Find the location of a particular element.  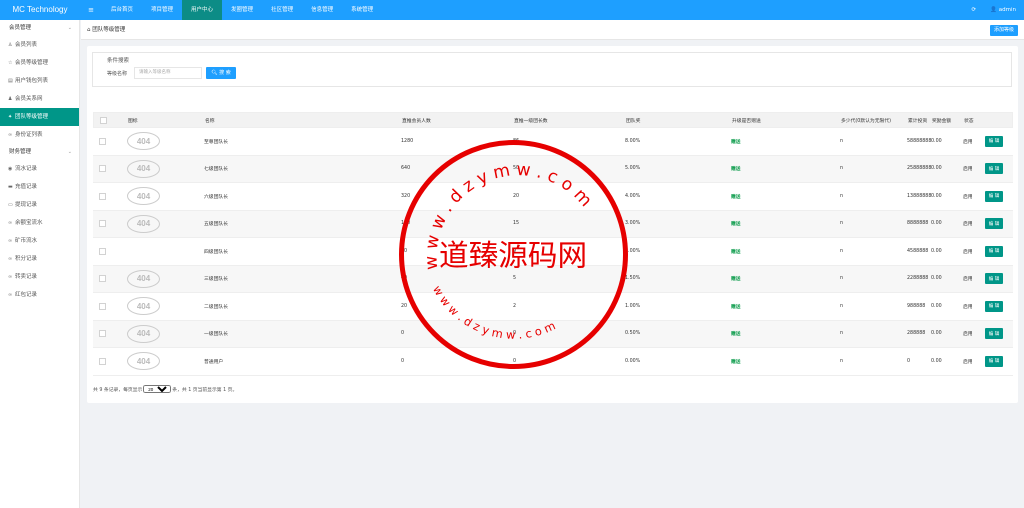

sidebar-item: ◉ 流水记录 is located at coordinates (39, 169).